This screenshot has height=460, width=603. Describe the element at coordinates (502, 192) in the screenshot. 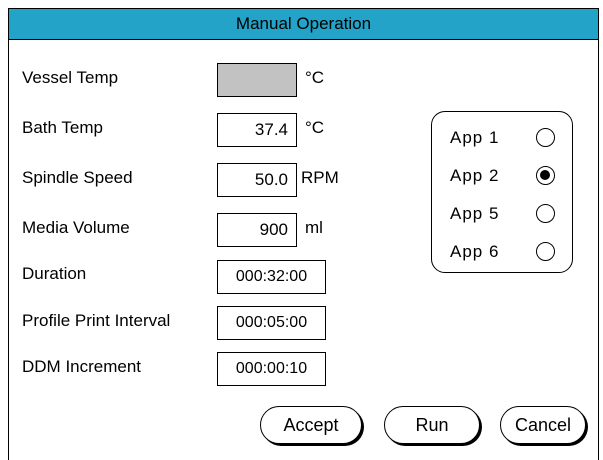

I see `app-selection-group: App 1 App 2 App 5 App 6` at that location.